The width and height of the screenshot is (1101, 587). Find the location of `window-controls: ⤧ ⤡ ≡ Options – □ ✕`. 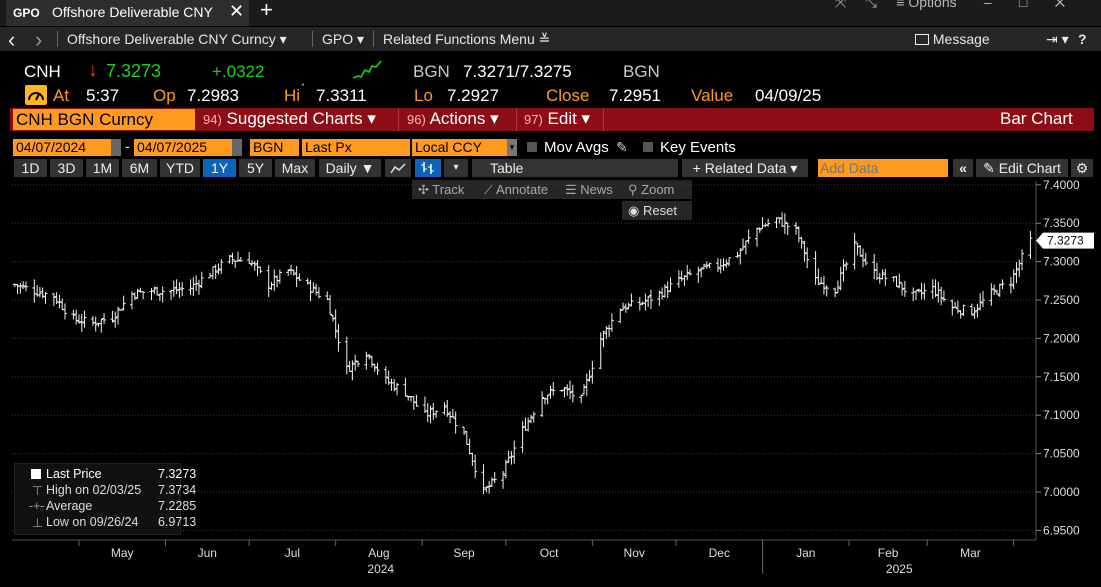

window-controls: ⤧ ⤡ ≡ Options – □ ✕ is located at coordinates (950, 5).